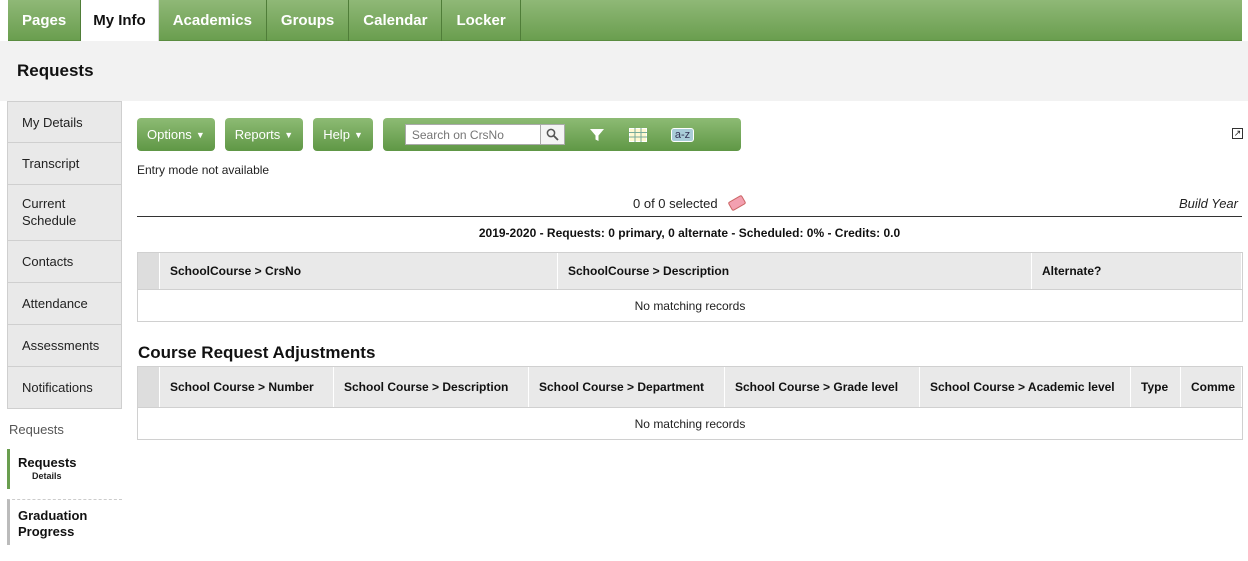 Image resolution: width=1248 pixels, height=561 pixels. Describe the element at coordinates (120, 20) in the screenshot. I see `tab-my-info: My Info` at that location.